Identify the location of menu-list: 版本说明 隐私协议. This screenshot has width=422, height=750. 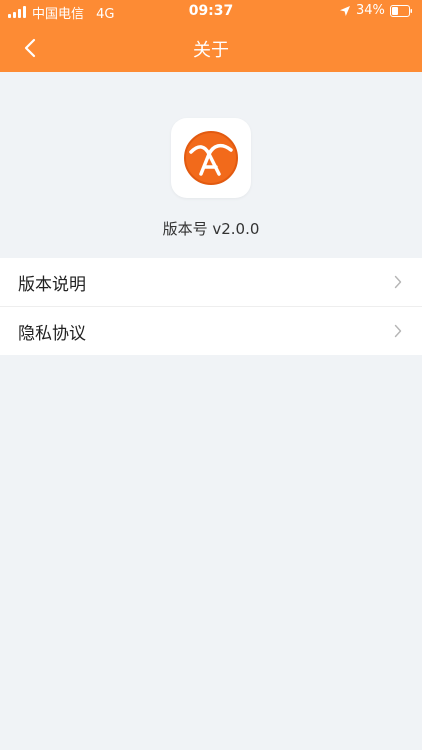
(211, 306).